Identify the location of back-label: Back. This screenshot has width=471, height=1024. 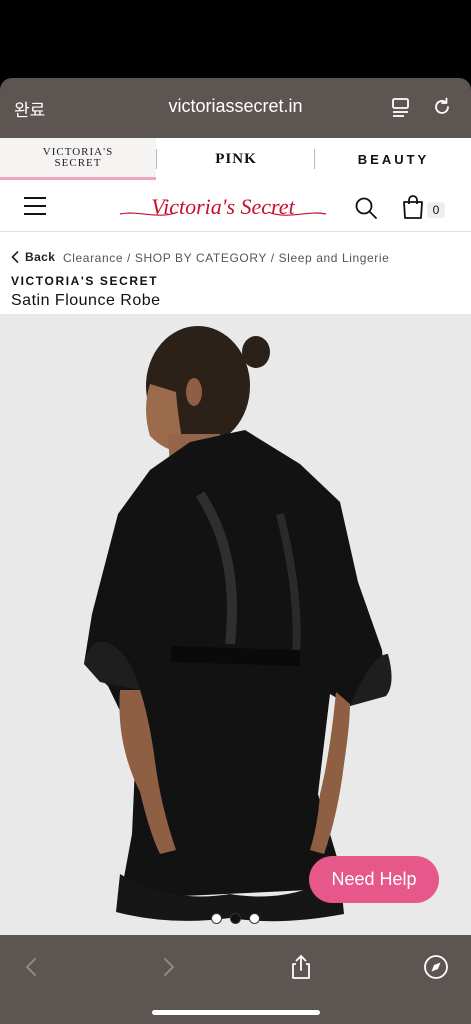
(40, 257).